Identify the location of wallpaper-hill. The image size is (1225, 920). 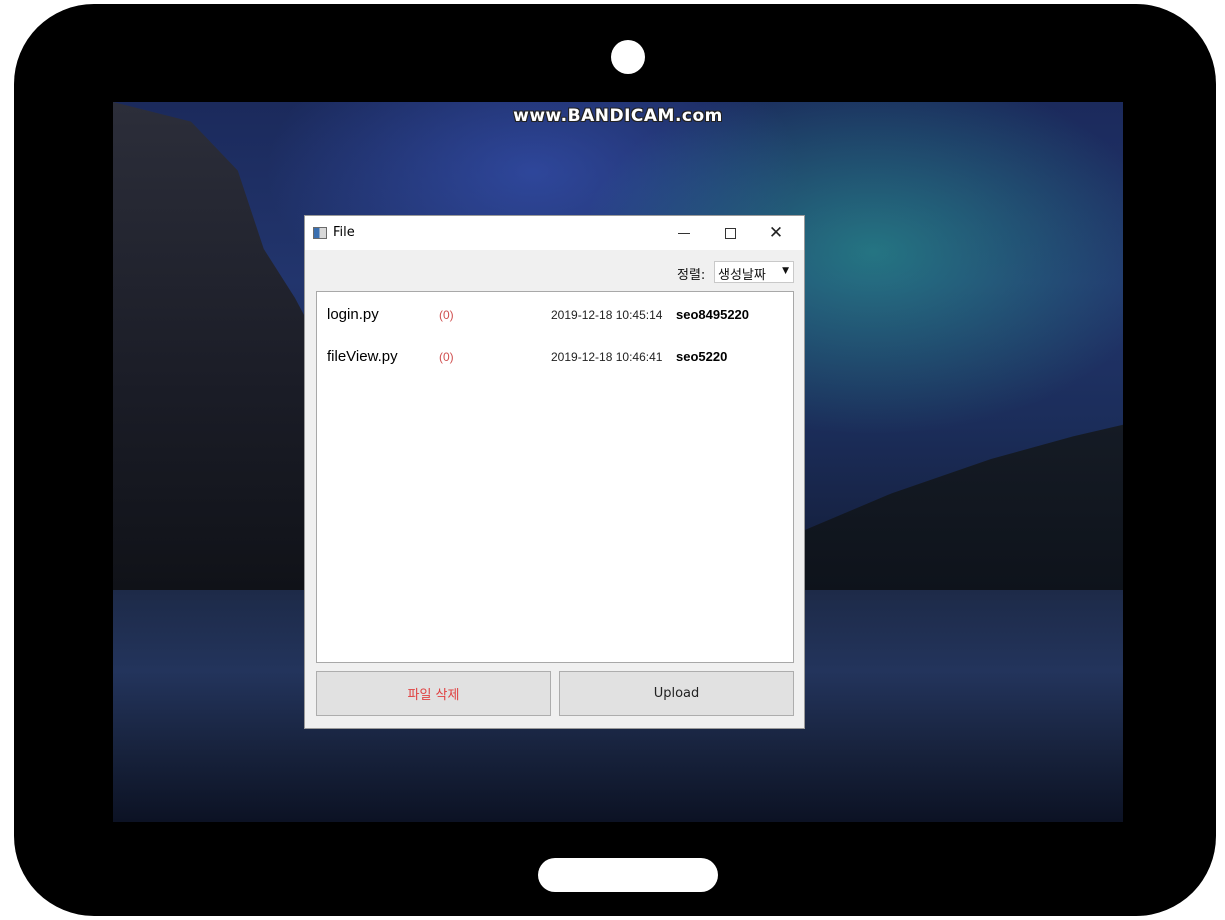
(958, 508).